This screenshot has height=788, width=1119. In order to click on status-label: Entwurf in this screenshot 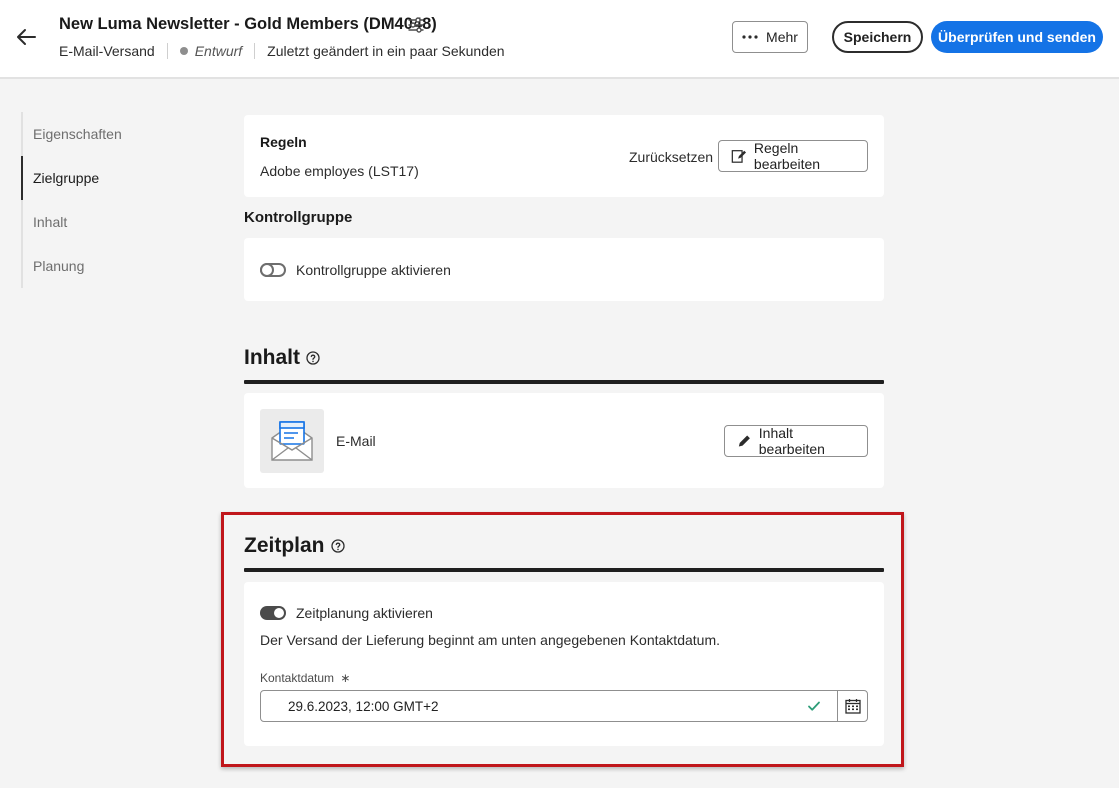, I will do `click(218, 51)`.